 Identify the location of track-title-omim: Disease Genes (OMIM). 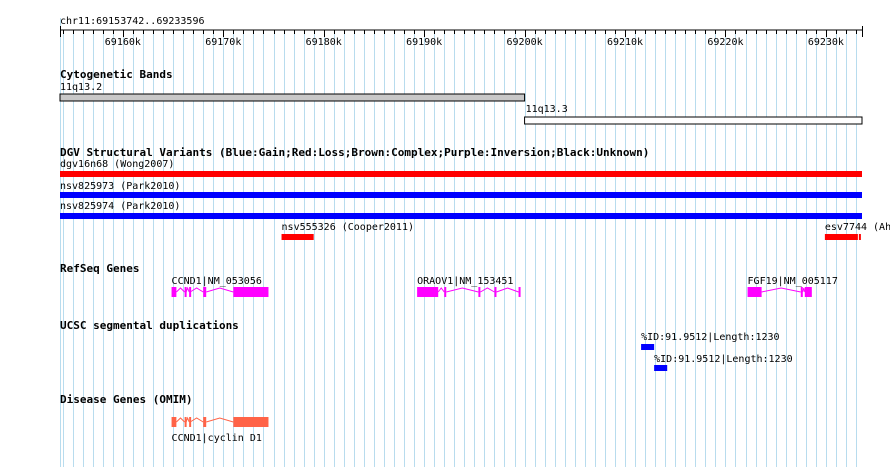
(126, 399).